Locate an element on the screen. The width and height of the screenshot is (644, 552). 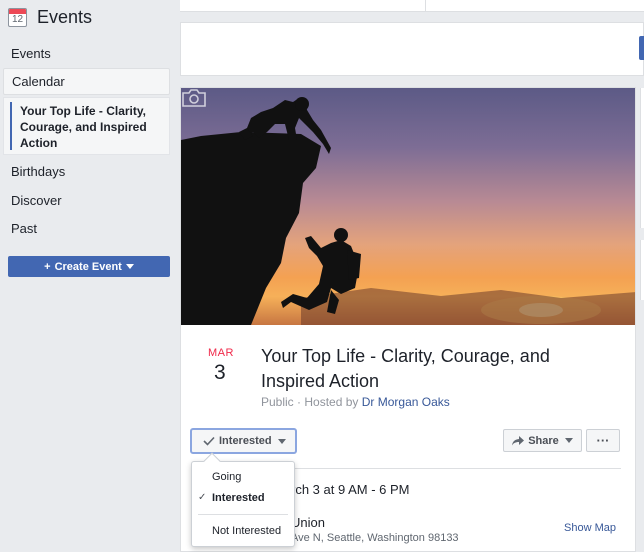
sidebar-item-calendar: Calendar is located at coordinates (86, 81).